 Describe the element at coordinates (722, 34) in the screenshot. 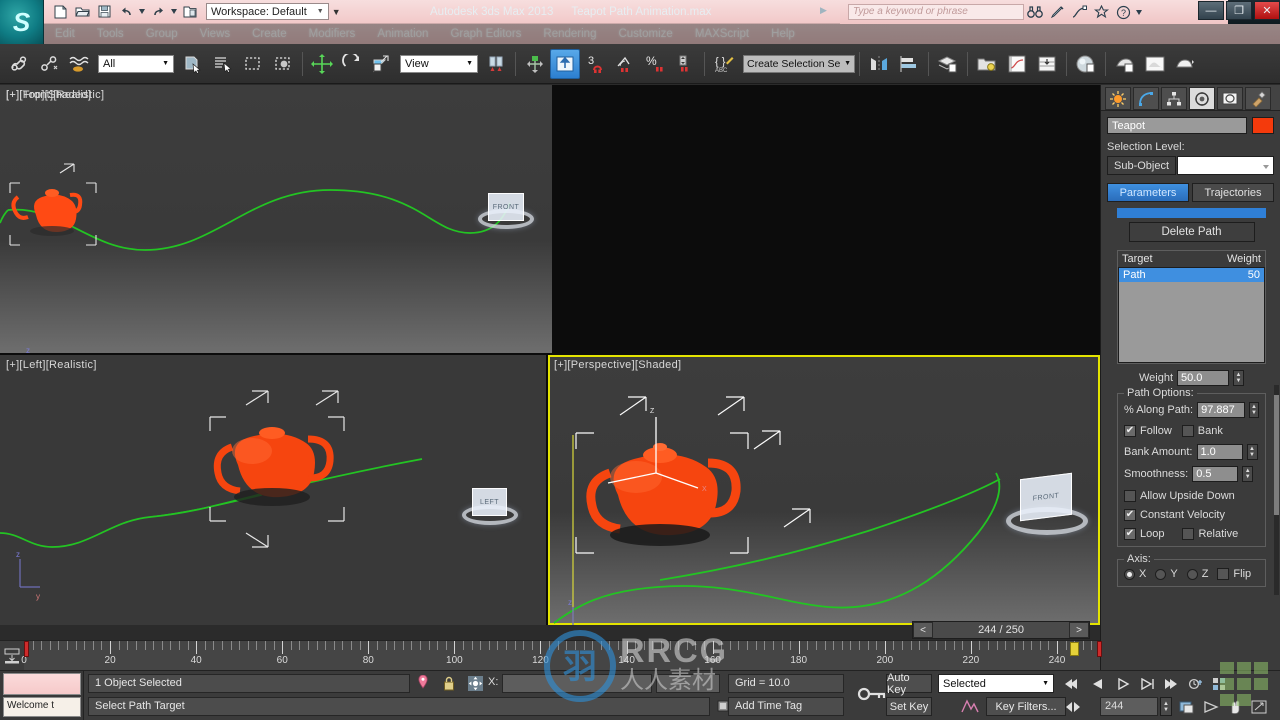

I see `menu-item-maxscript: MAXScript` at that location.